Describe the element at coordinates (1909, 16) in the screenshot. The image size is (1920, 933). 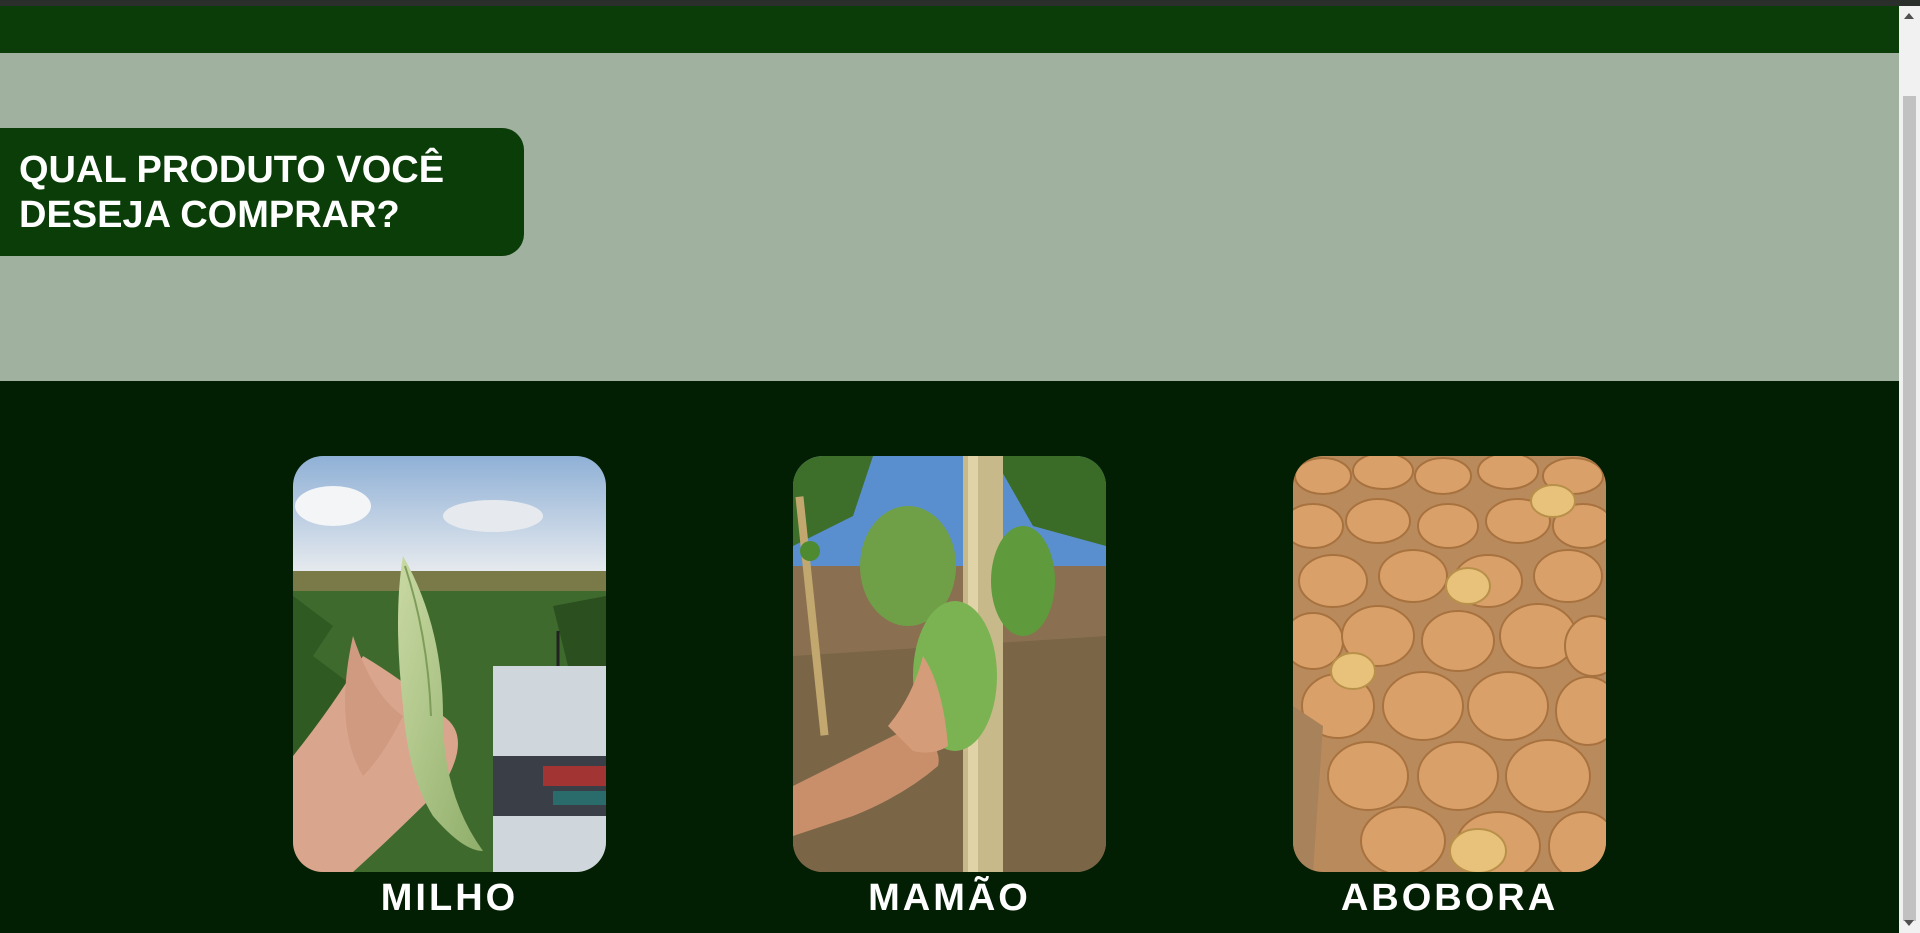
I see `scroll-up-arrow-icon` at that location.